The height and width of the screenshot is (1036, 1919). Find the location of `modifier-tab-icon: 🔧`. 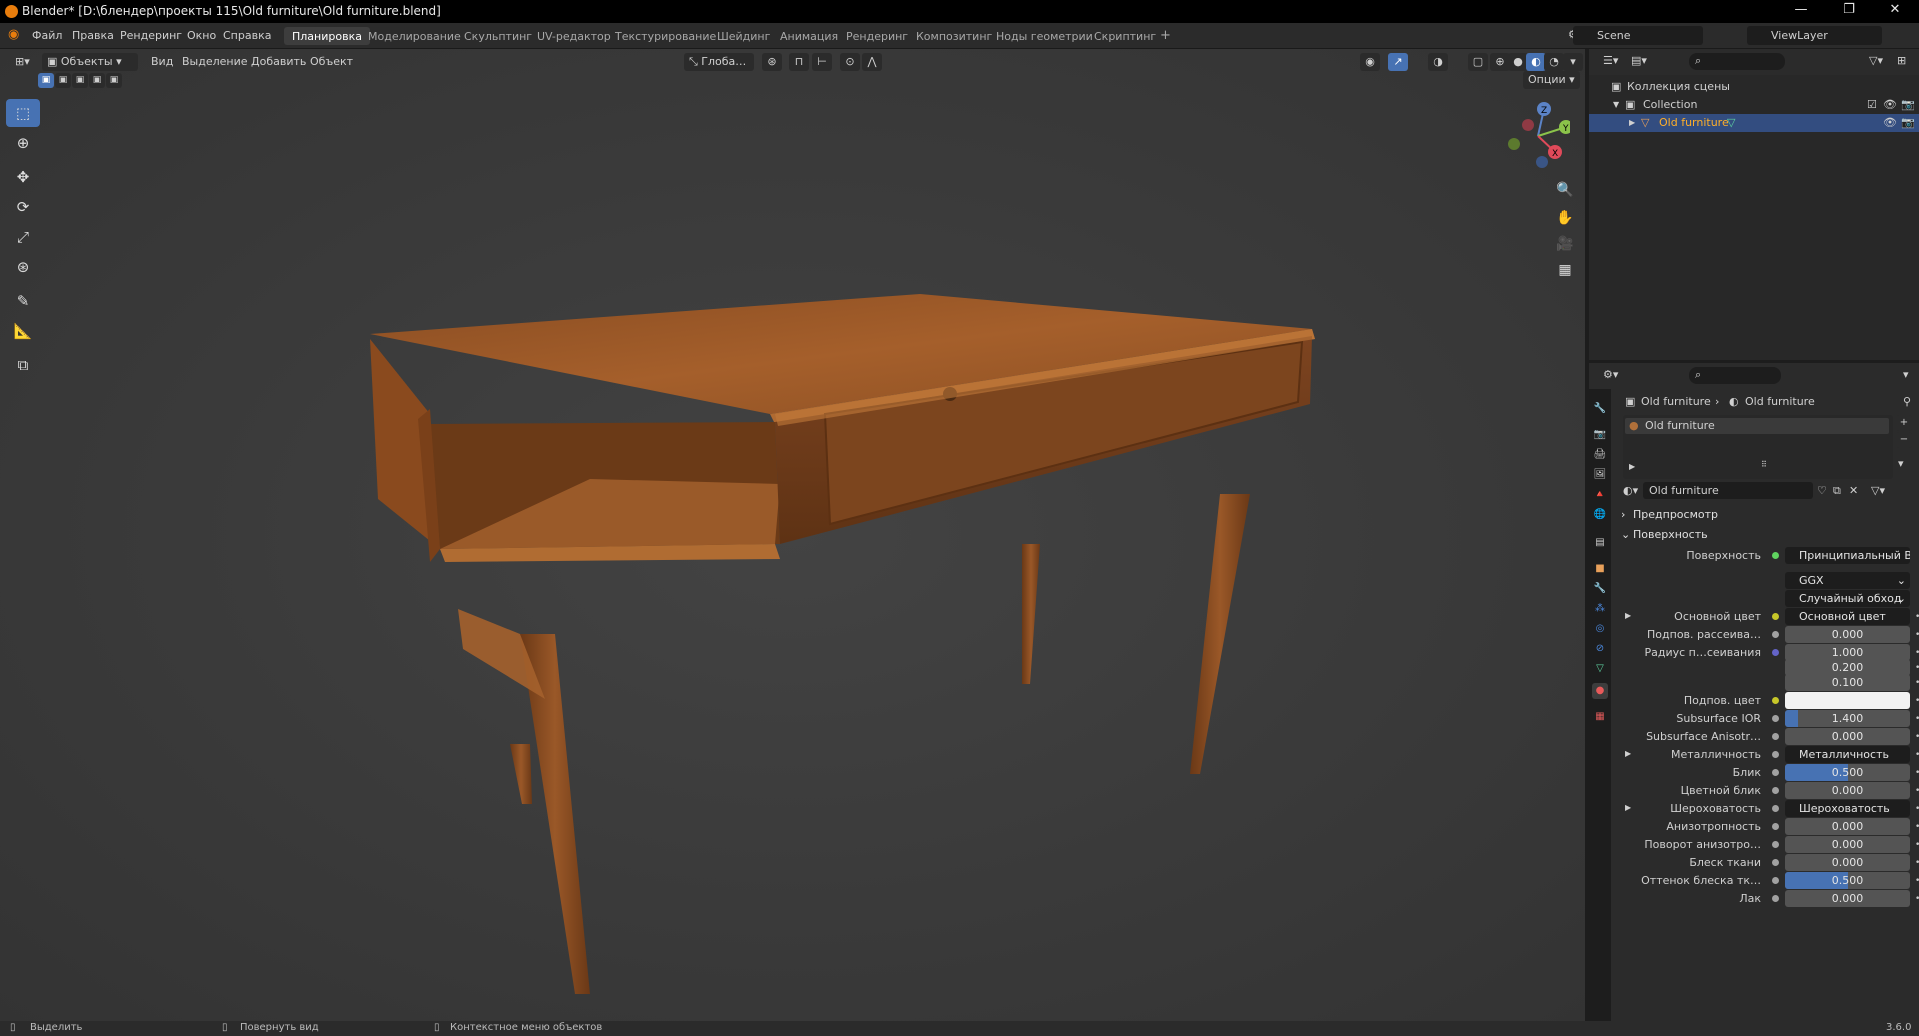

modifier-tab-icon: 🔧 is located at coordinates (1600, 589).